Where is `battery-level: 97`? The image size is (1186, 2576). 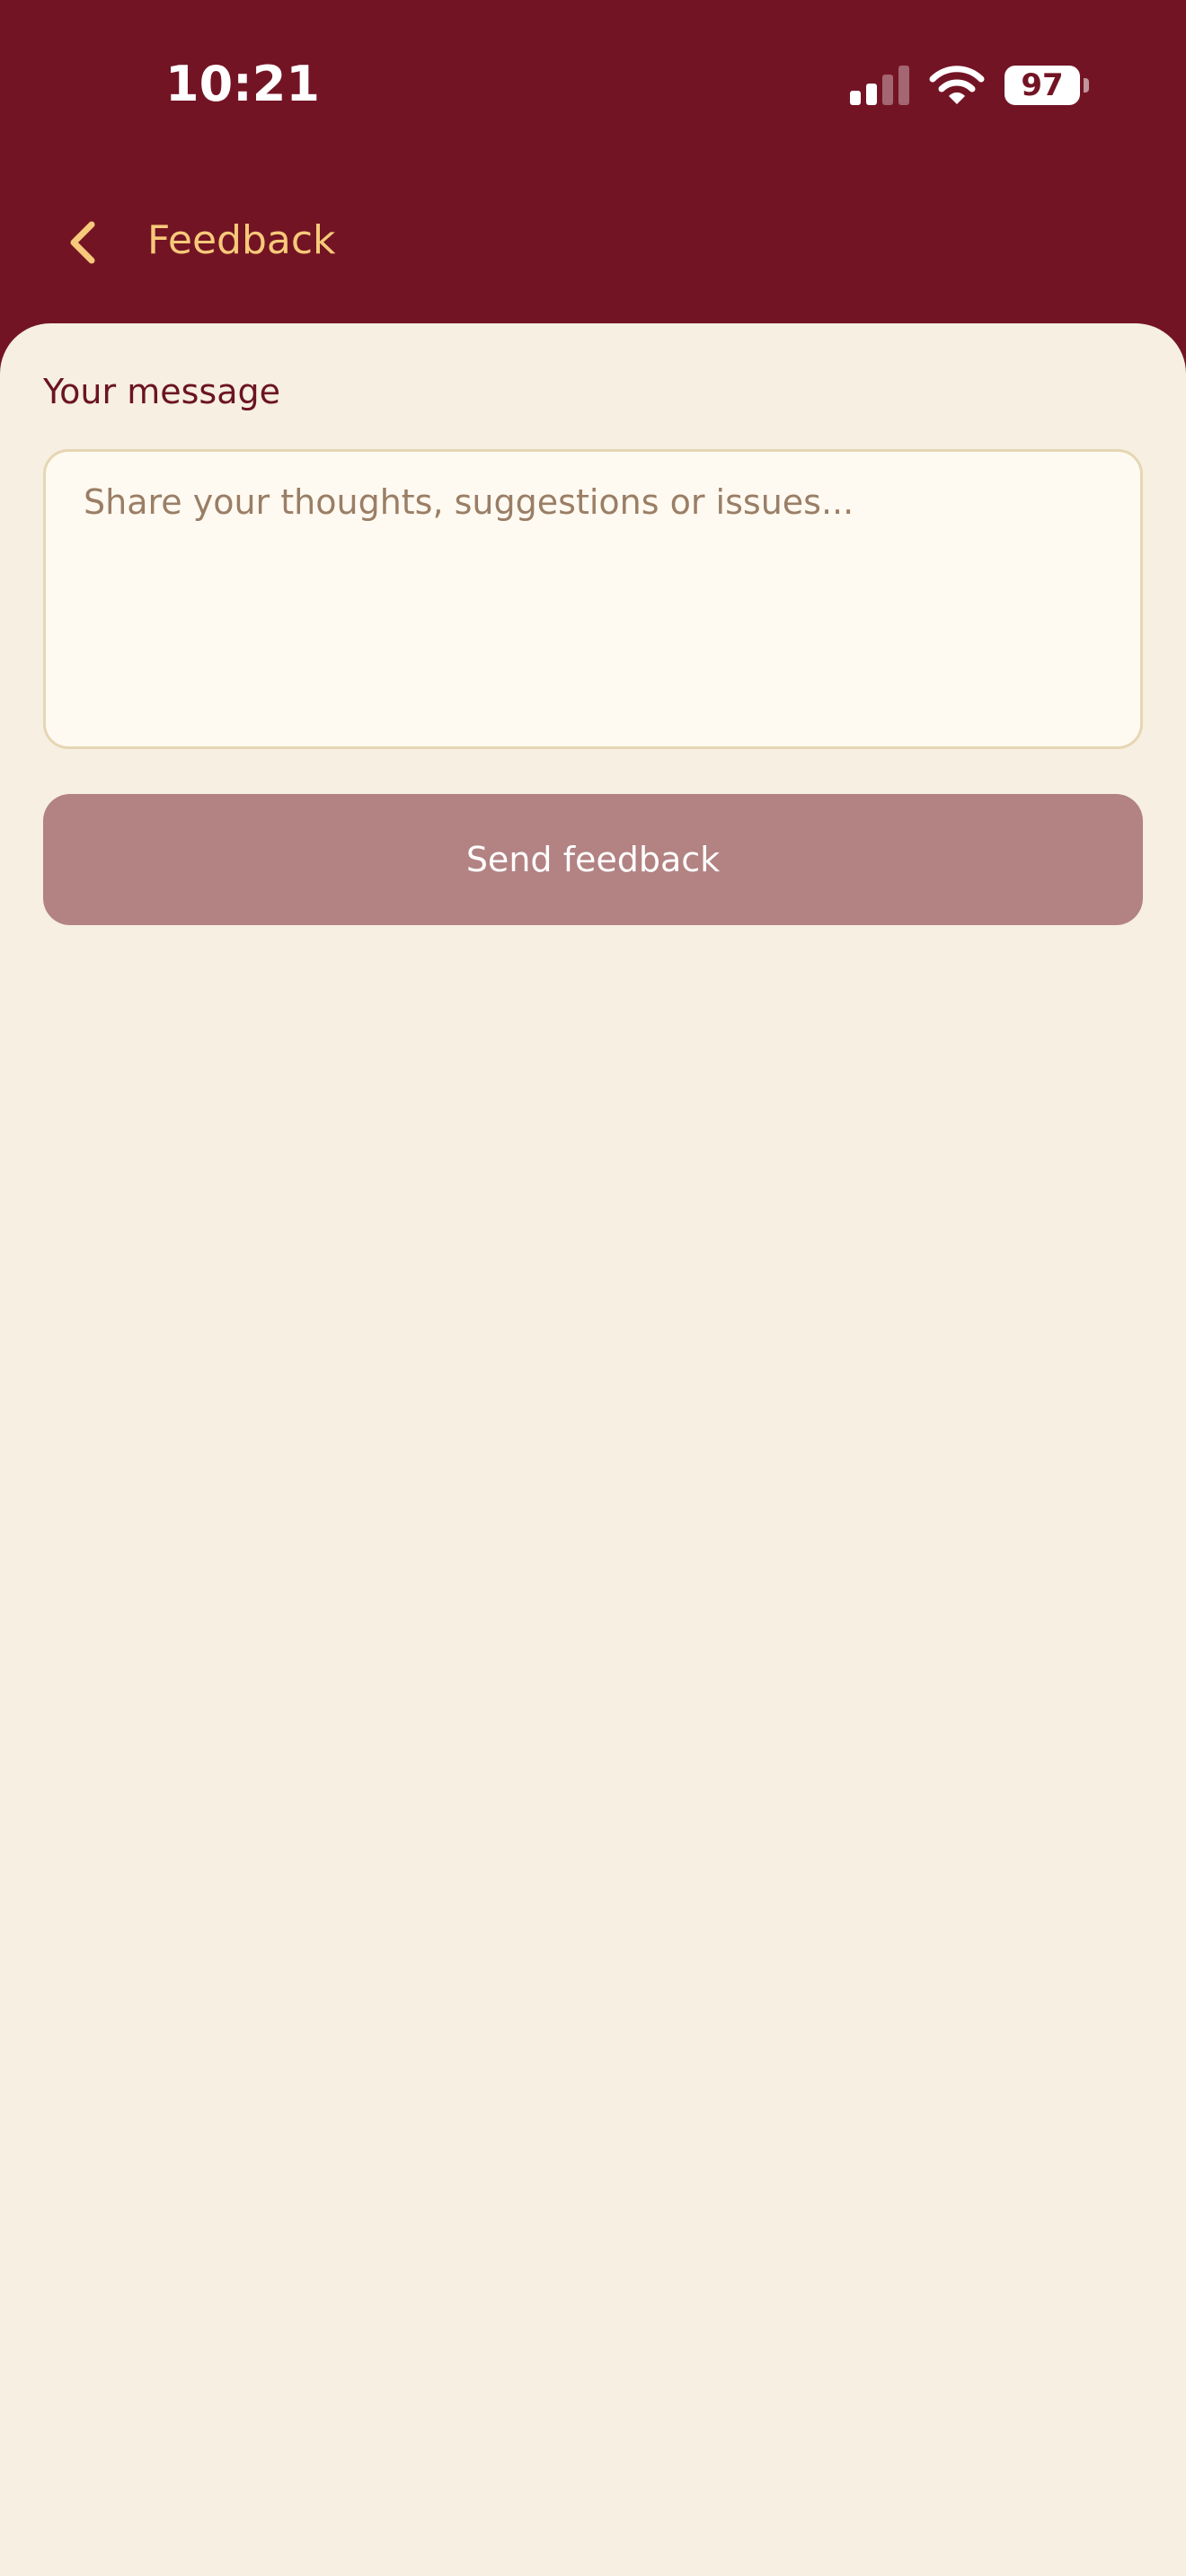 battery-level: 97 is located at coordinates (1042, 85).